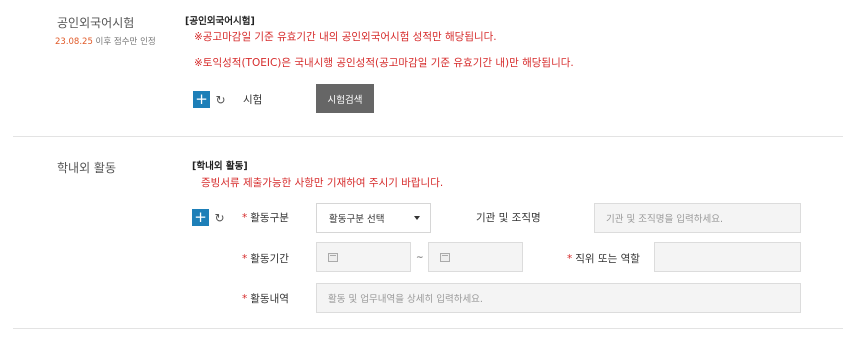 This screenshot has width=856, height=343. I want to click on exam-label: 시험, so click(253, 100).